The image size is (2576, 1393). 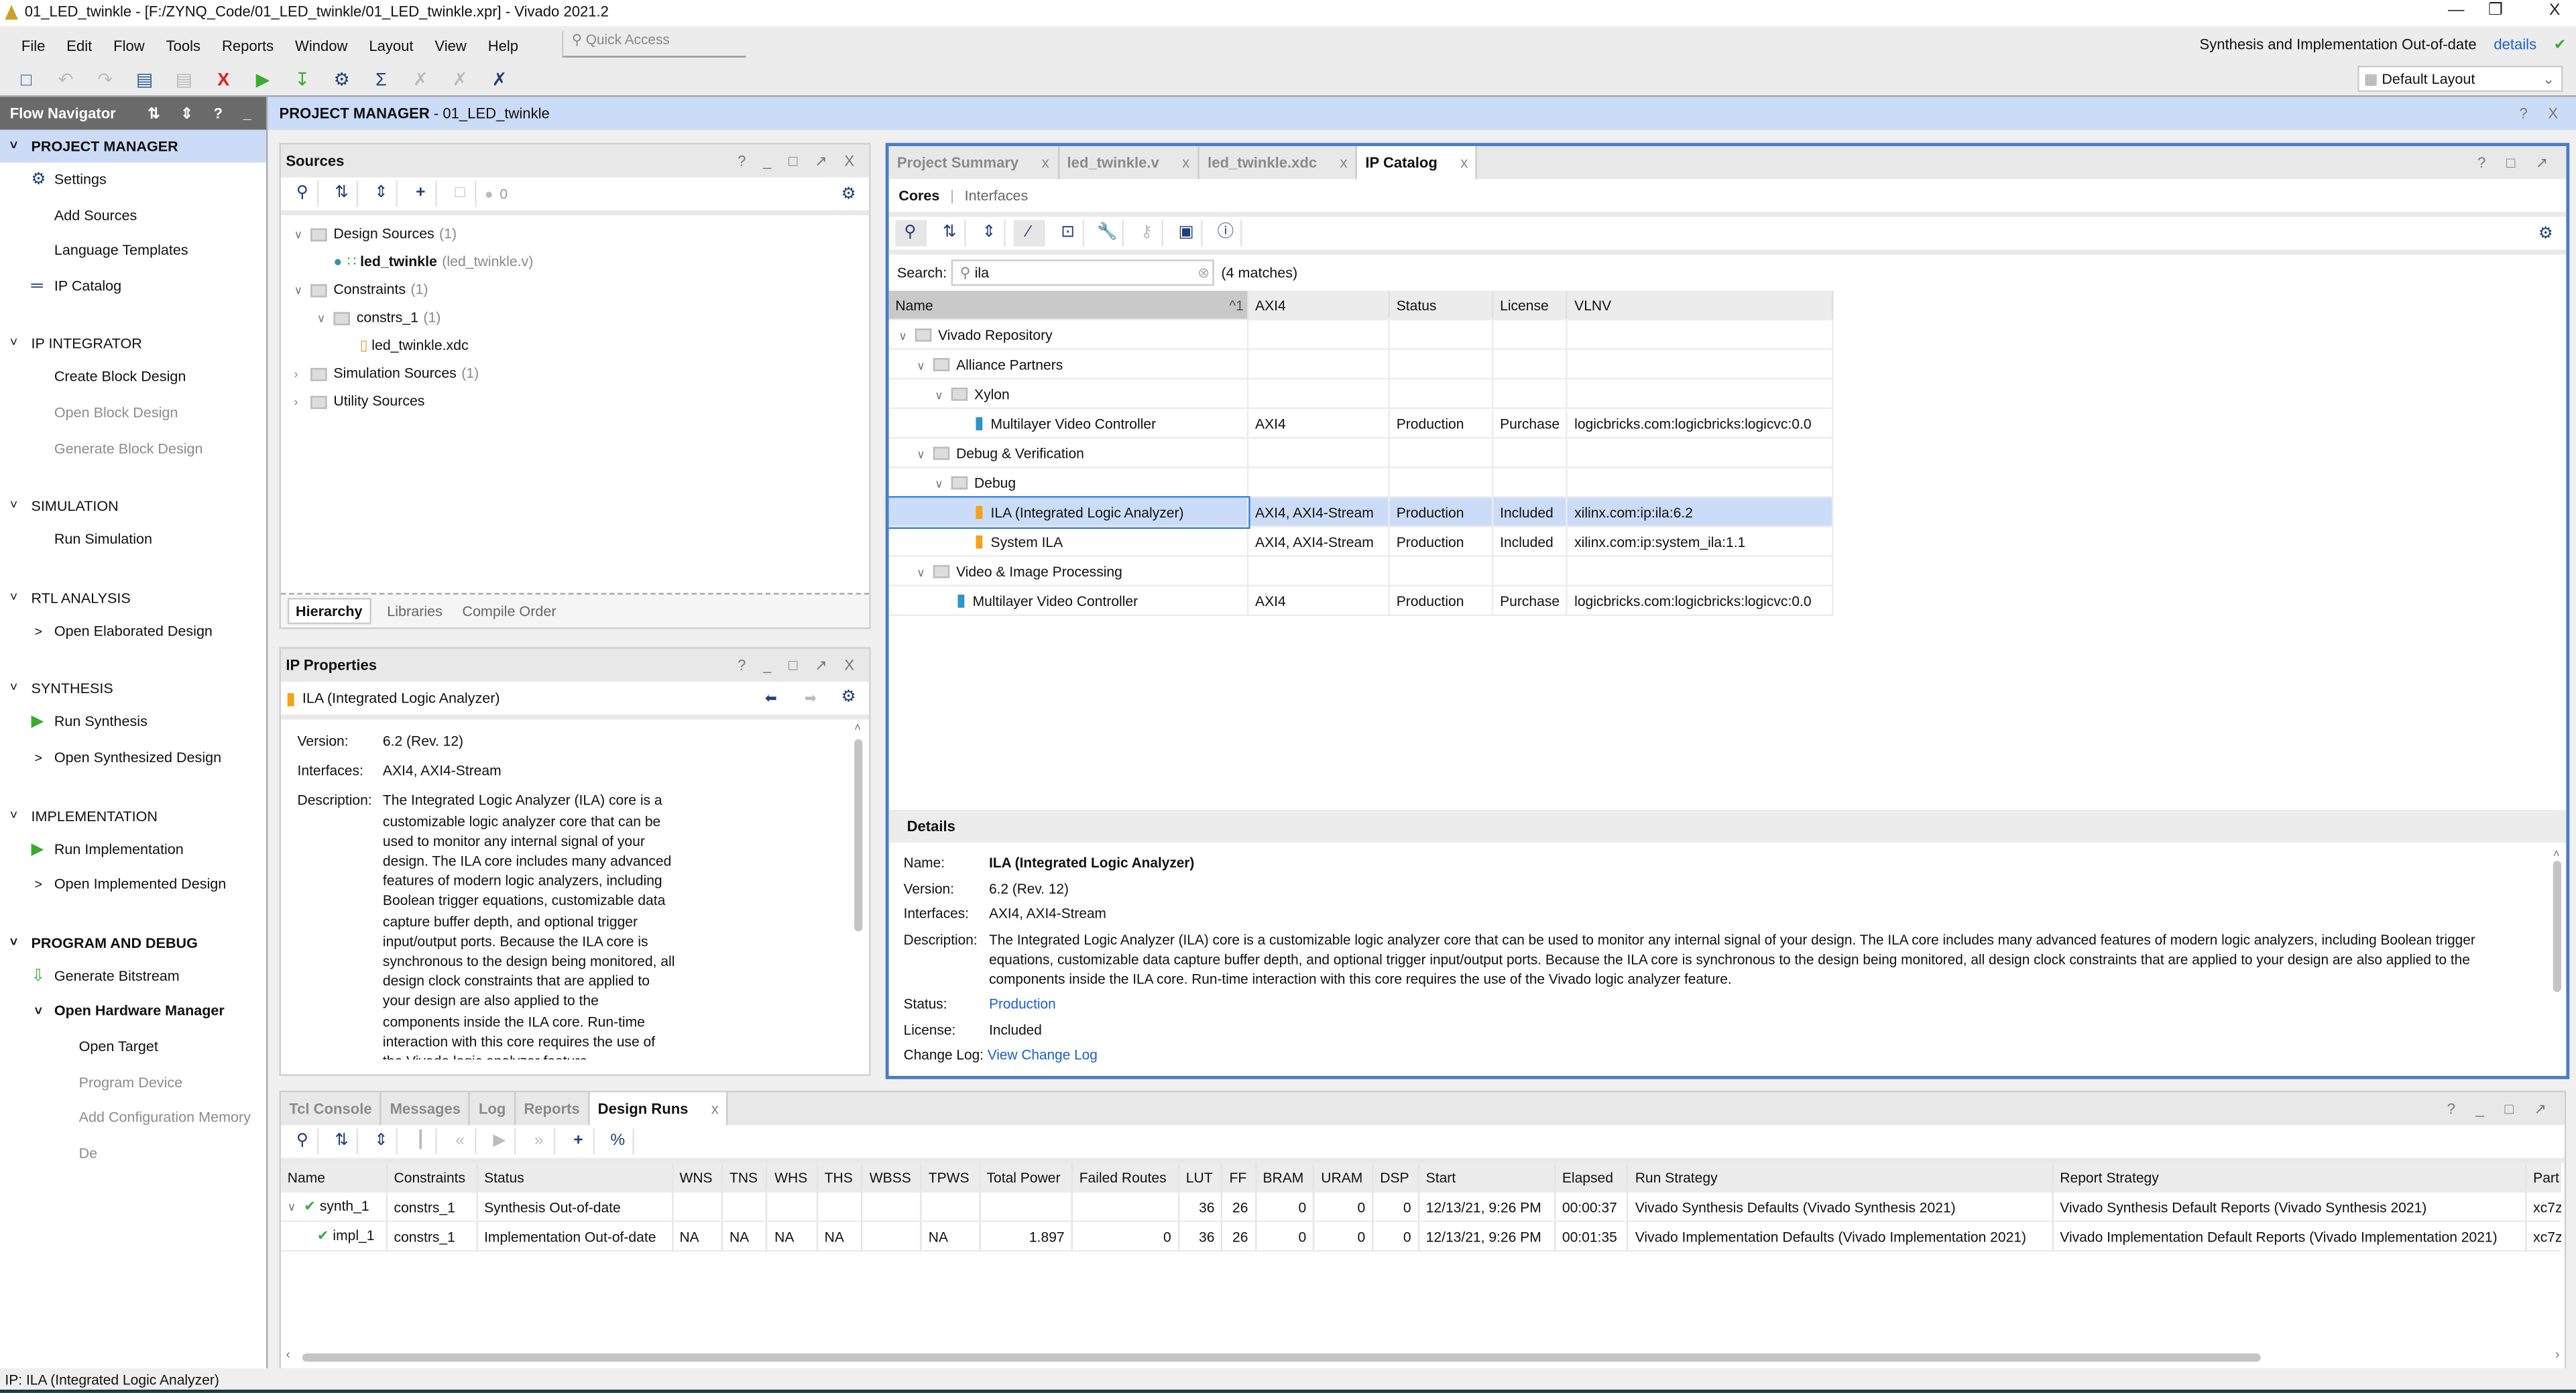 I want to click on back-icon: ⬅, so click(x=771, y=698).